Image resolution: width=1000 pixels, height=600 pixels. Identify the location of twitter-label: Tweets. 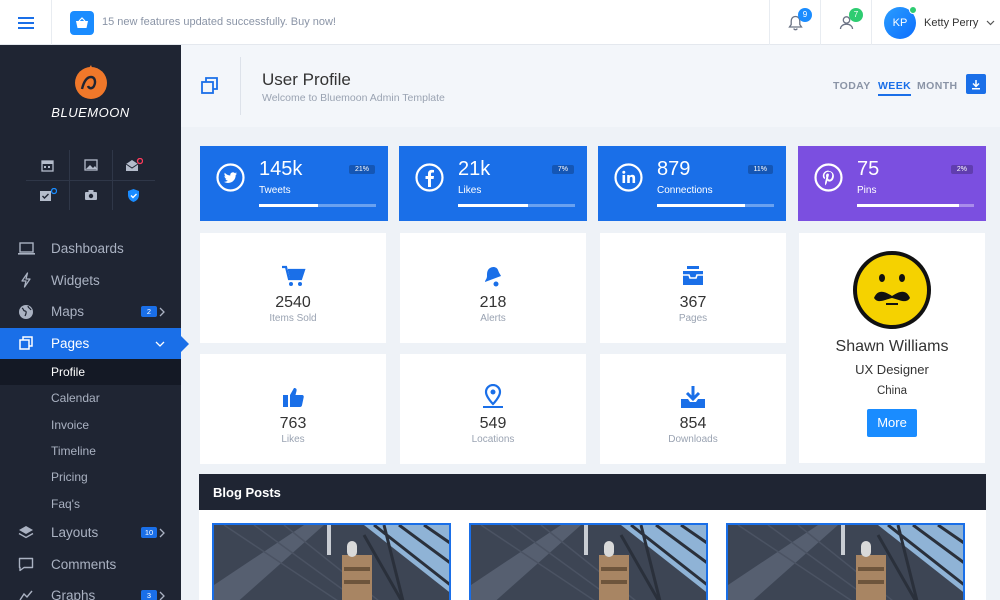
(275, 190).